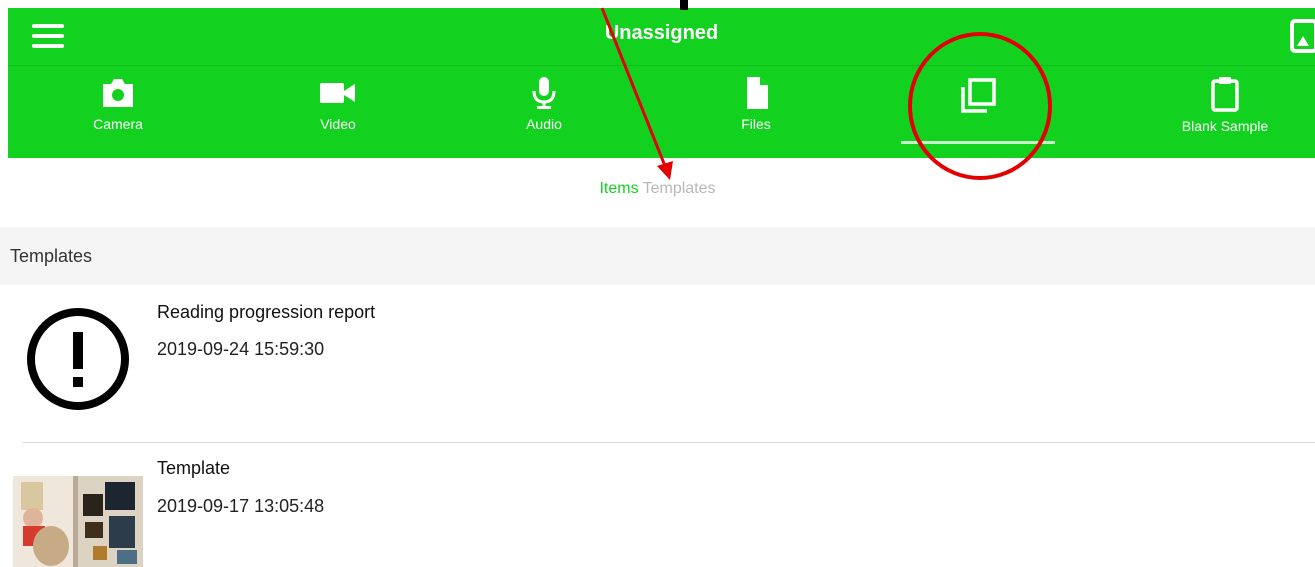 This screenshot has height=567, width=1315. What do you see at coordinates (118, 124) in the screenshot?
I see `toolbar-camera-label: Camera` at bounding box center [118, 124].